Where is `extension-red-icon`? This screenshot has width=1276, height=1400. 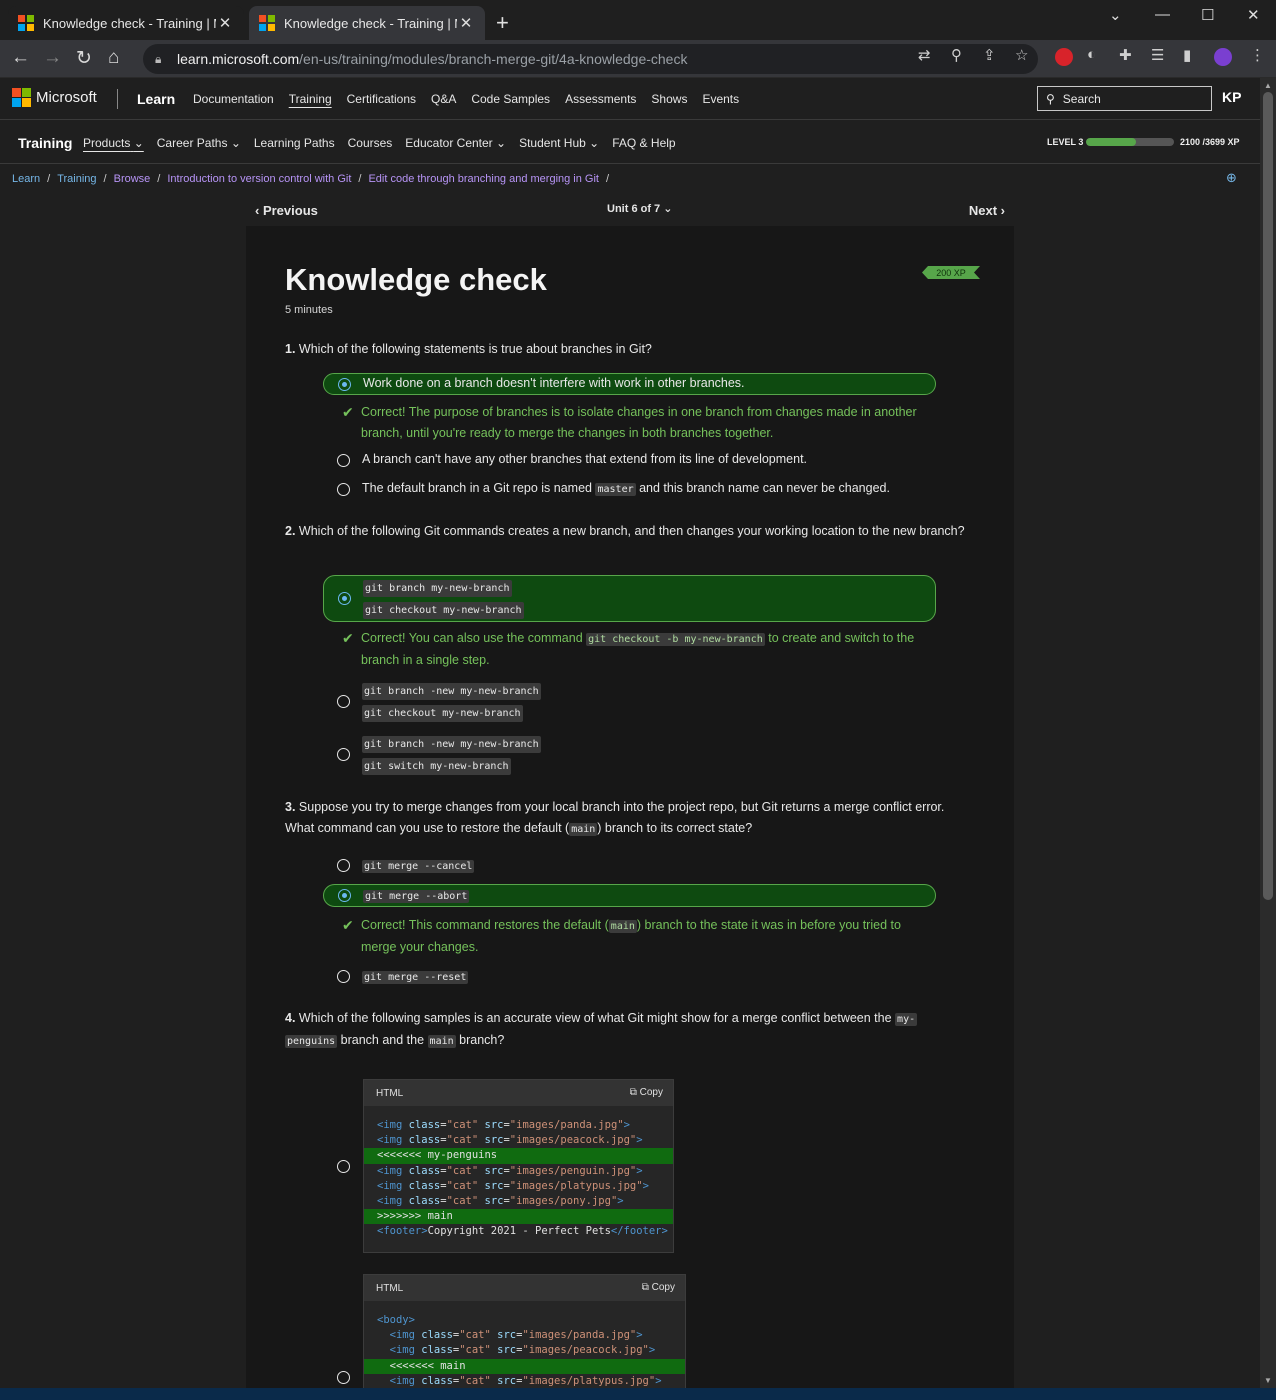 extension-red-icon is located at coordinates (1064, 57).